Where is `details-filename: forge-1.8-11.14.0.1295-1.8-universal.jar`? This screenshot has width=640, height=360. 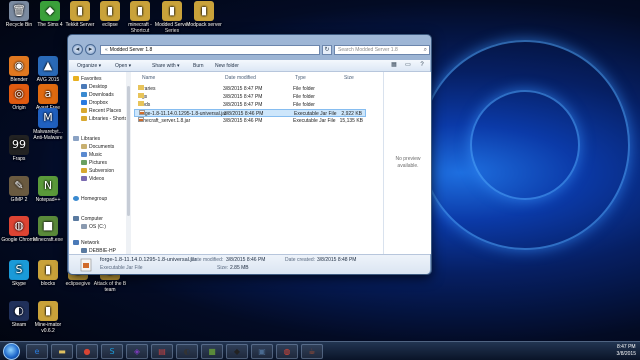
details-filename: forge-1.8-11.14.0.1295-1.8-universal.jar is located at coordinates (148, 260).